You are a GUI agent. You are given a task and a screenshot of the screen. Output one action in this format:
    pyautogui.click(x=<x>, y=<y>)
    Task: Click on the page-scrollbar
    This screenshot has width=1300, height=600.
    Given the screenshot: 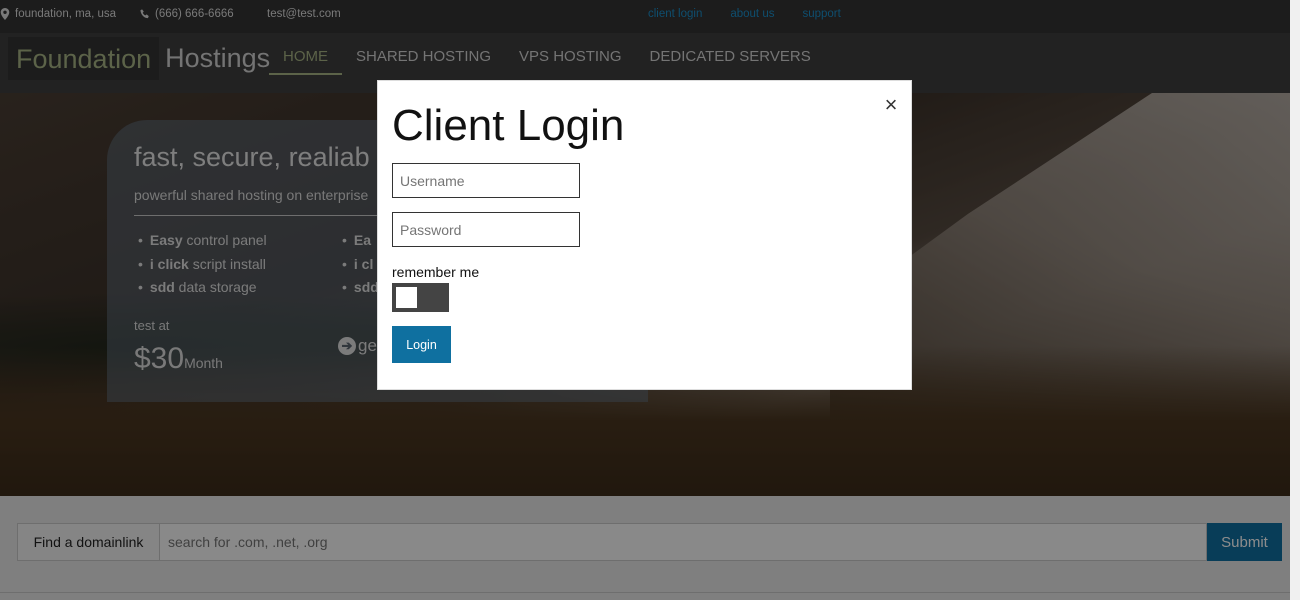 What is the action you would take?
    pyautogui.click(x=1295, y=300)
    